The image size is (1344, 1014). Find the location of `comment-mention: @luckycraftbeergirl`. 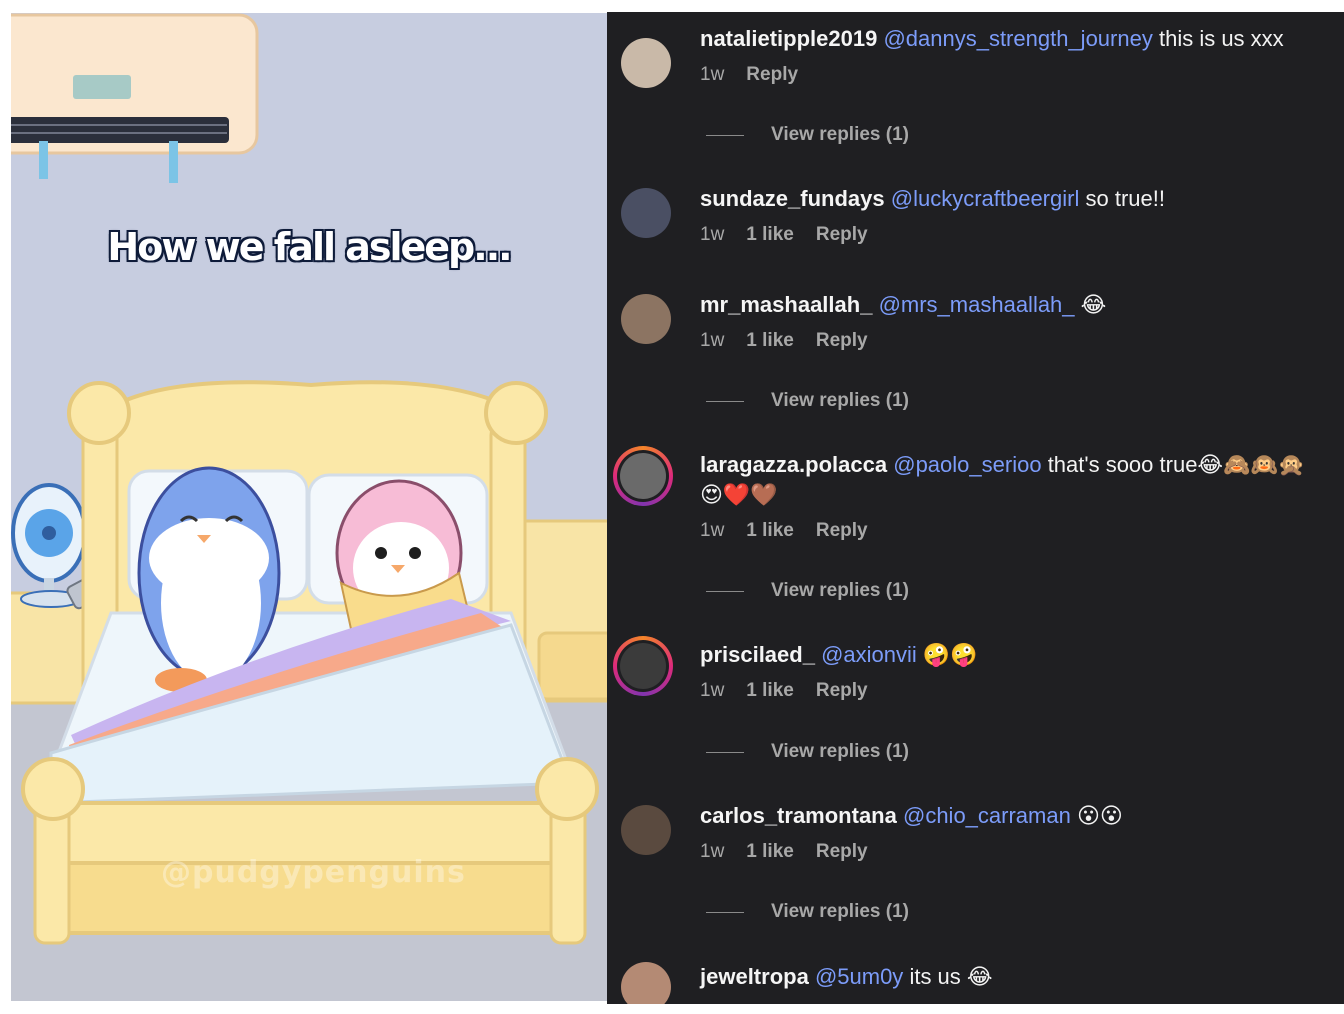

comment-mention: @luckycraftbeergirl is located at coordinates (985, 198).